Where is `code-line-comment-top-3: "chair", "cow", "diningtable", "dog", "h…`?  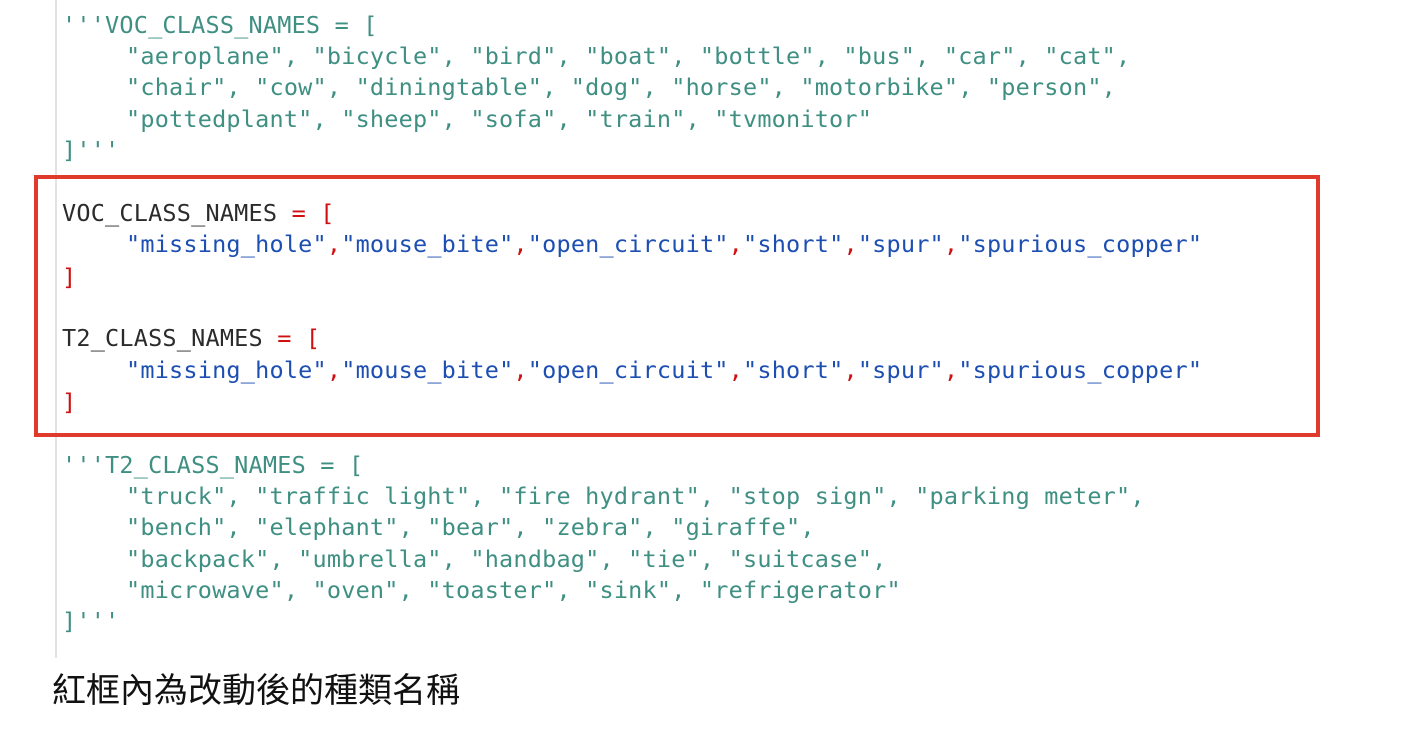 code-line-comment-top-3: "chair", "cow", "diningtable", "dog", "h… is located at coordinates (621, 87).